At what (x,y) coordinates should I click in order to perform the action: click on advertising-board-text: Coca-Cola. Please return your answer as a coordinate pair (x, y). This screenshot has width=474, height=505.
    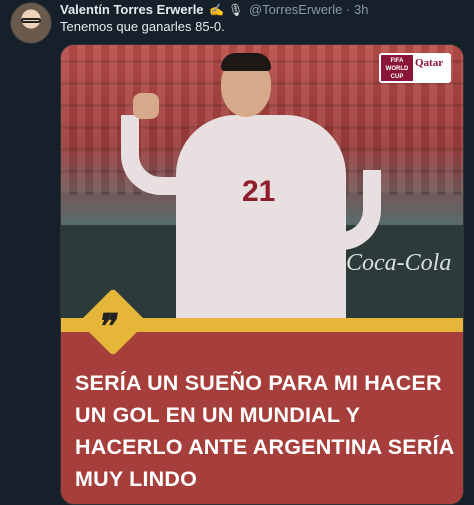
    Looking at the image, I should click on (399, 263).